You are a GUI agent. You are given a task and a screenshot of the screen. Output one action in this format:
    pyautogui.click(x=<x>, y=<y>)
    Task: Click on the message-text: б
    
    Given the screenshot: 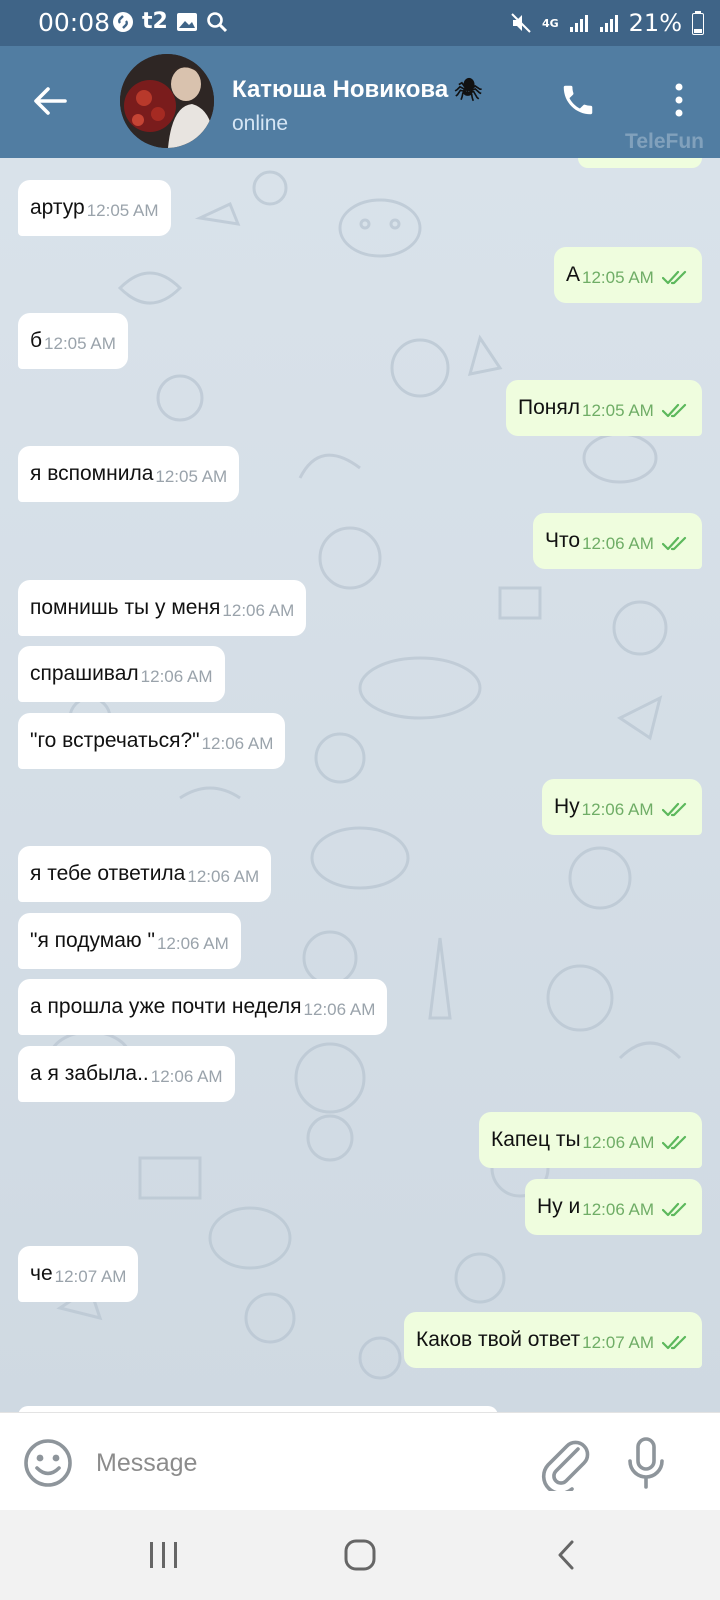 What is the action you would take?
    pyautogui.click(x=36, y=340)
    